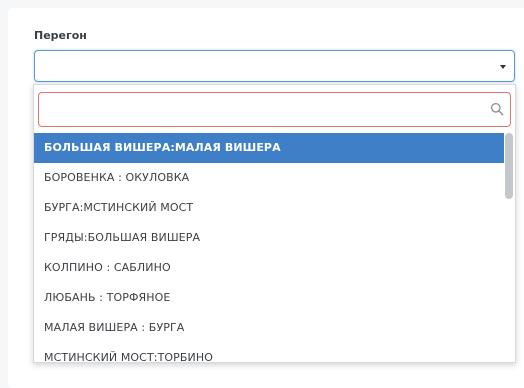 The image size is (524, 388). I want to click on search-box, so click(274, 109).